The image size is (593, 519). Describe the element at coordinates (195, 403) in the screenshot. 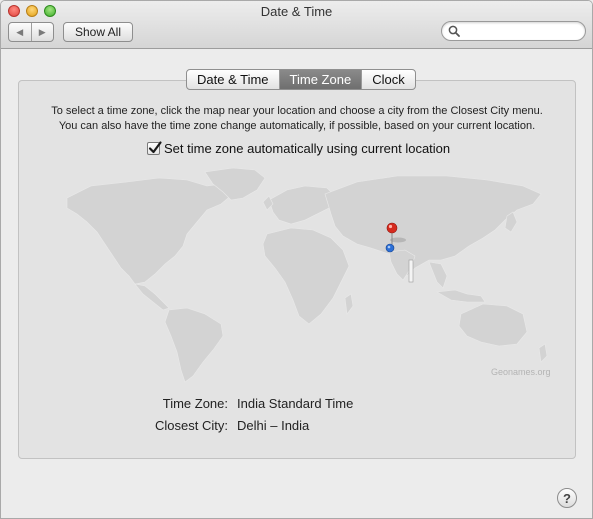

I see `time-zone-label: Time Zone:` at that location.